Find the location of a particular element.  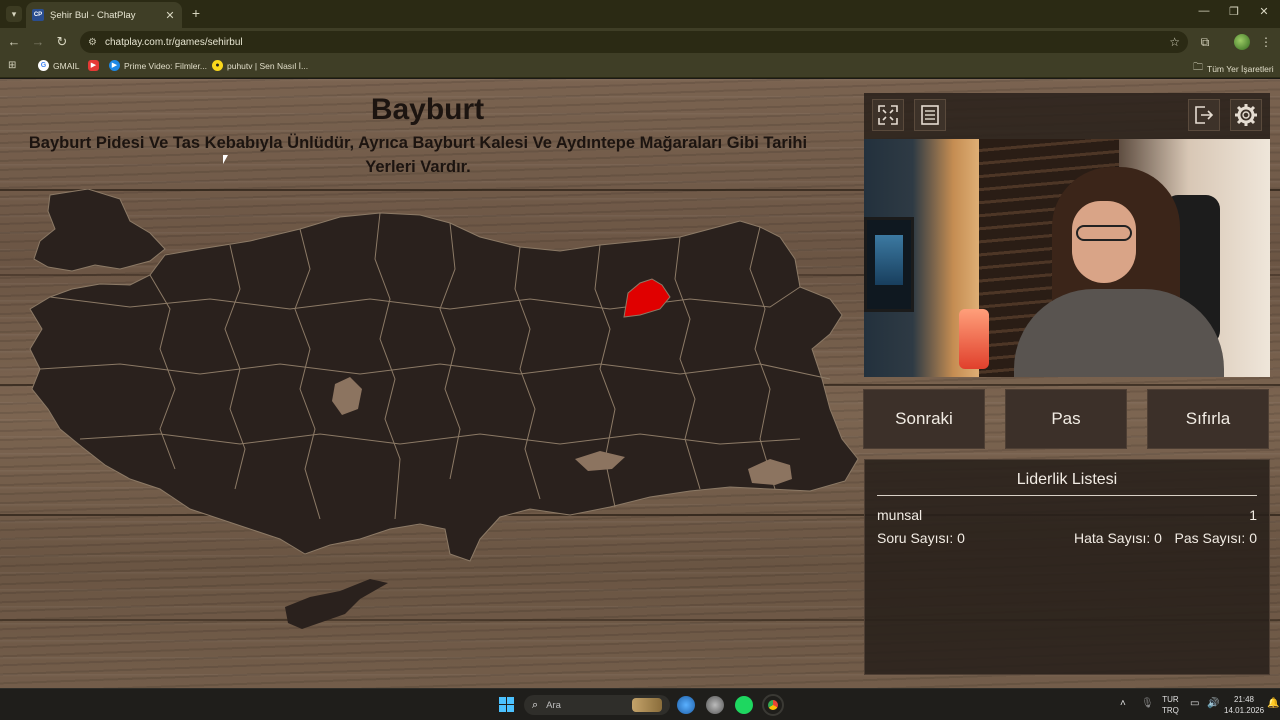

tab-title: Şehir Bul - ChatPlay is located at coordinates (93, 15).